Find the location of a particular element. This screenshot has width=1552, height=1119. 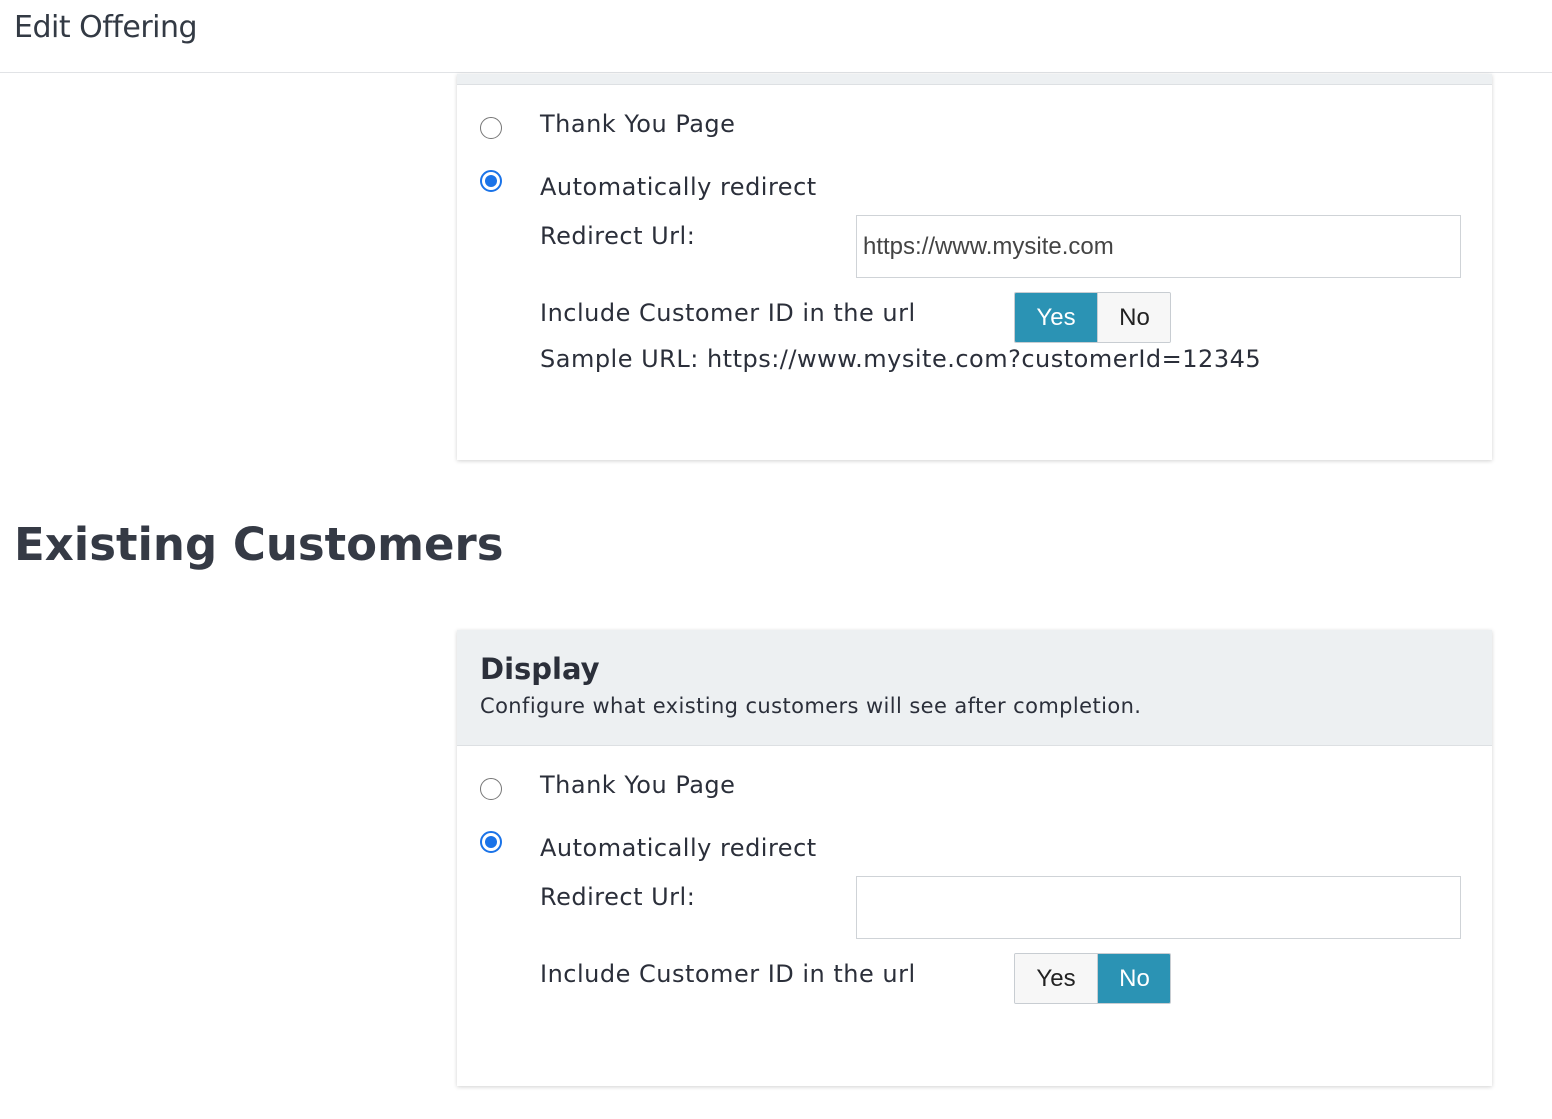

existing-customers-heading: Existing Customers is located at coordinates (259, 544).